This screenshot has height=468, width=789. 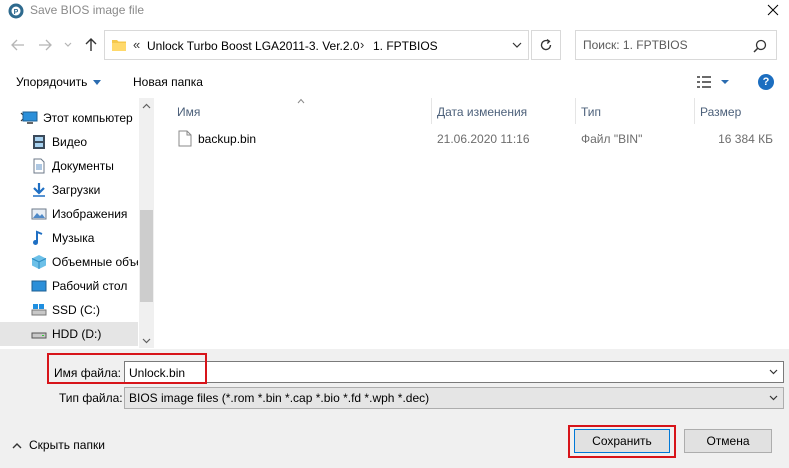 I want to click on organize-label: Упорядочить, so click(x=52, y=82).